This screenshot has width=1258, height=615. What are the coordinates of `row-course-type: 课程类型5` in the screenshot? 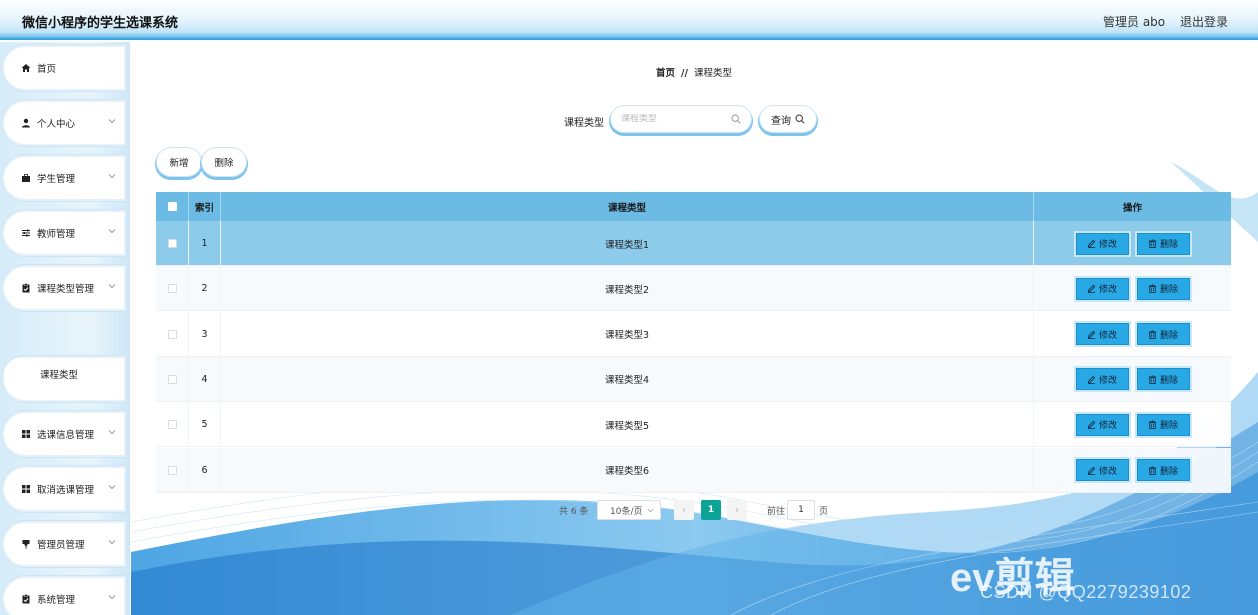 It's located at (627, 425).